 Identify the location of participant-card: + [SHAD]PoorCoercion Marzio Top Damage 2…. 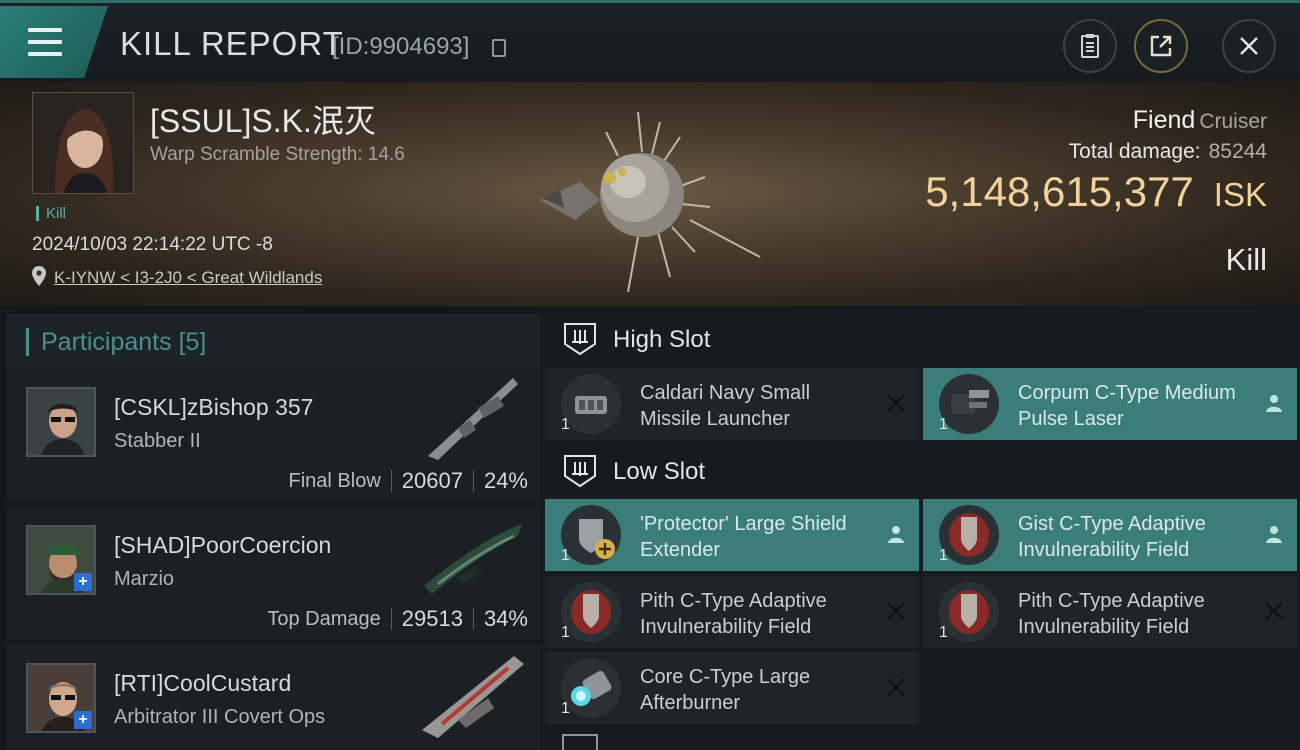
(273, 573).